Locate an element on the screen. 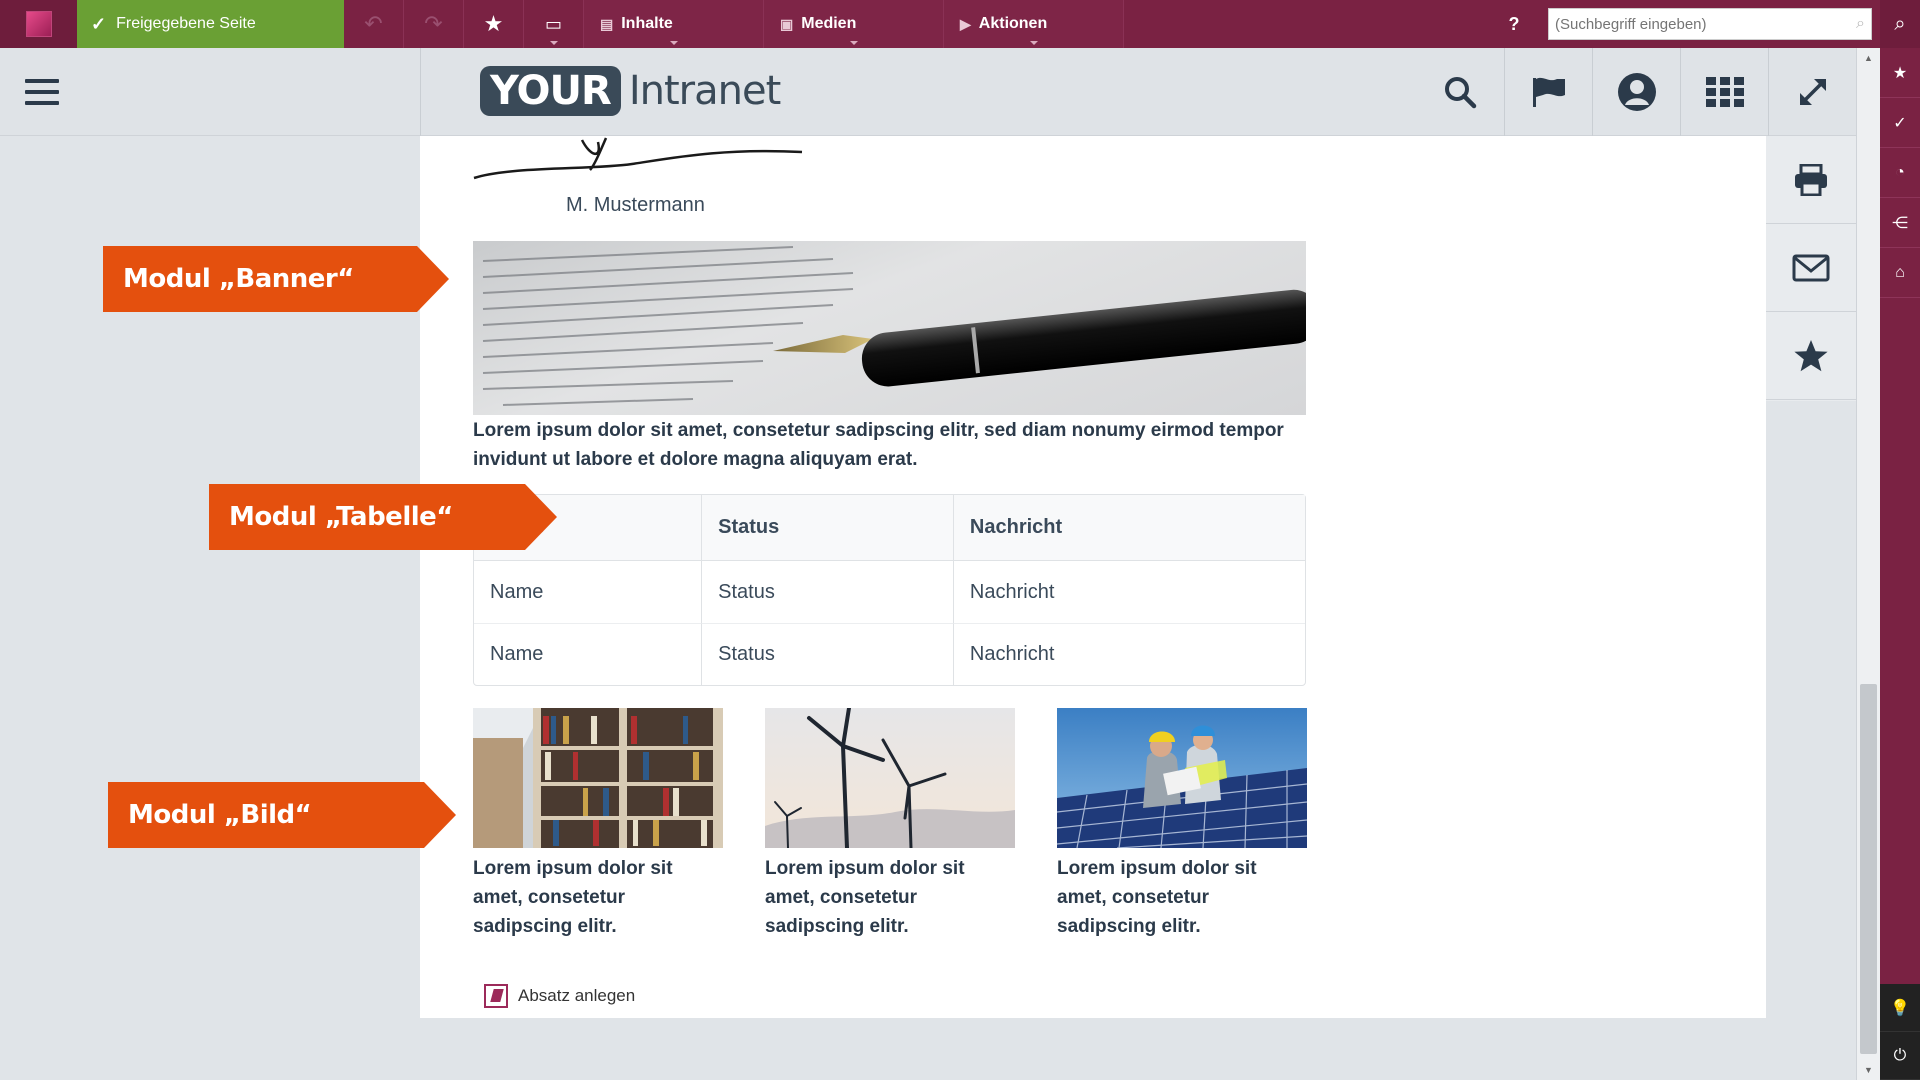 The width and height of the screenshot is (1920, 1080). cms-search: ⌕ is located at coordinates (1712, 24).